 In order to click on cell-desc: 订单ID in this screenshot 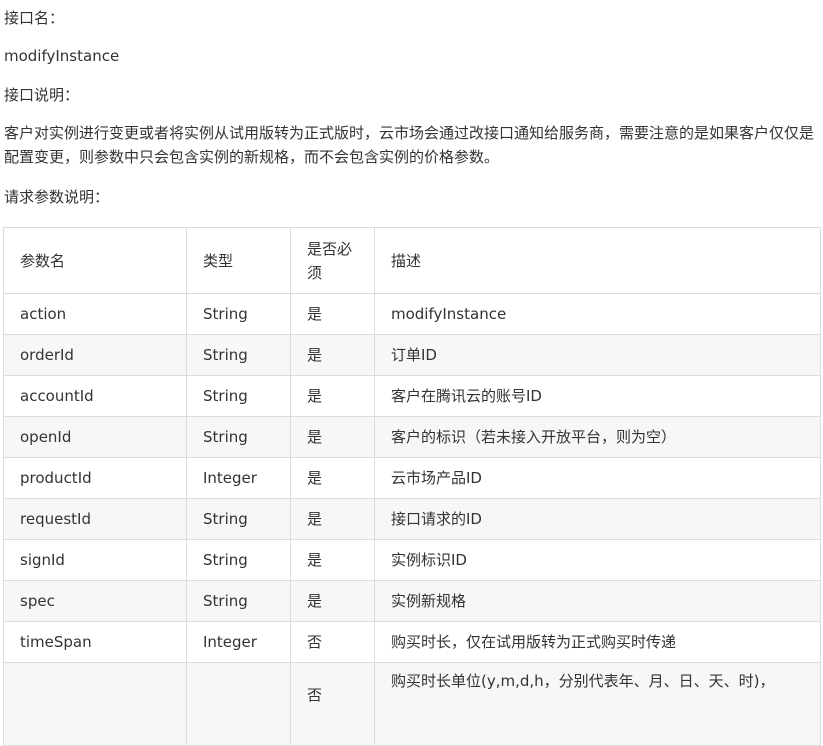, I will do `click(597, 355)`.